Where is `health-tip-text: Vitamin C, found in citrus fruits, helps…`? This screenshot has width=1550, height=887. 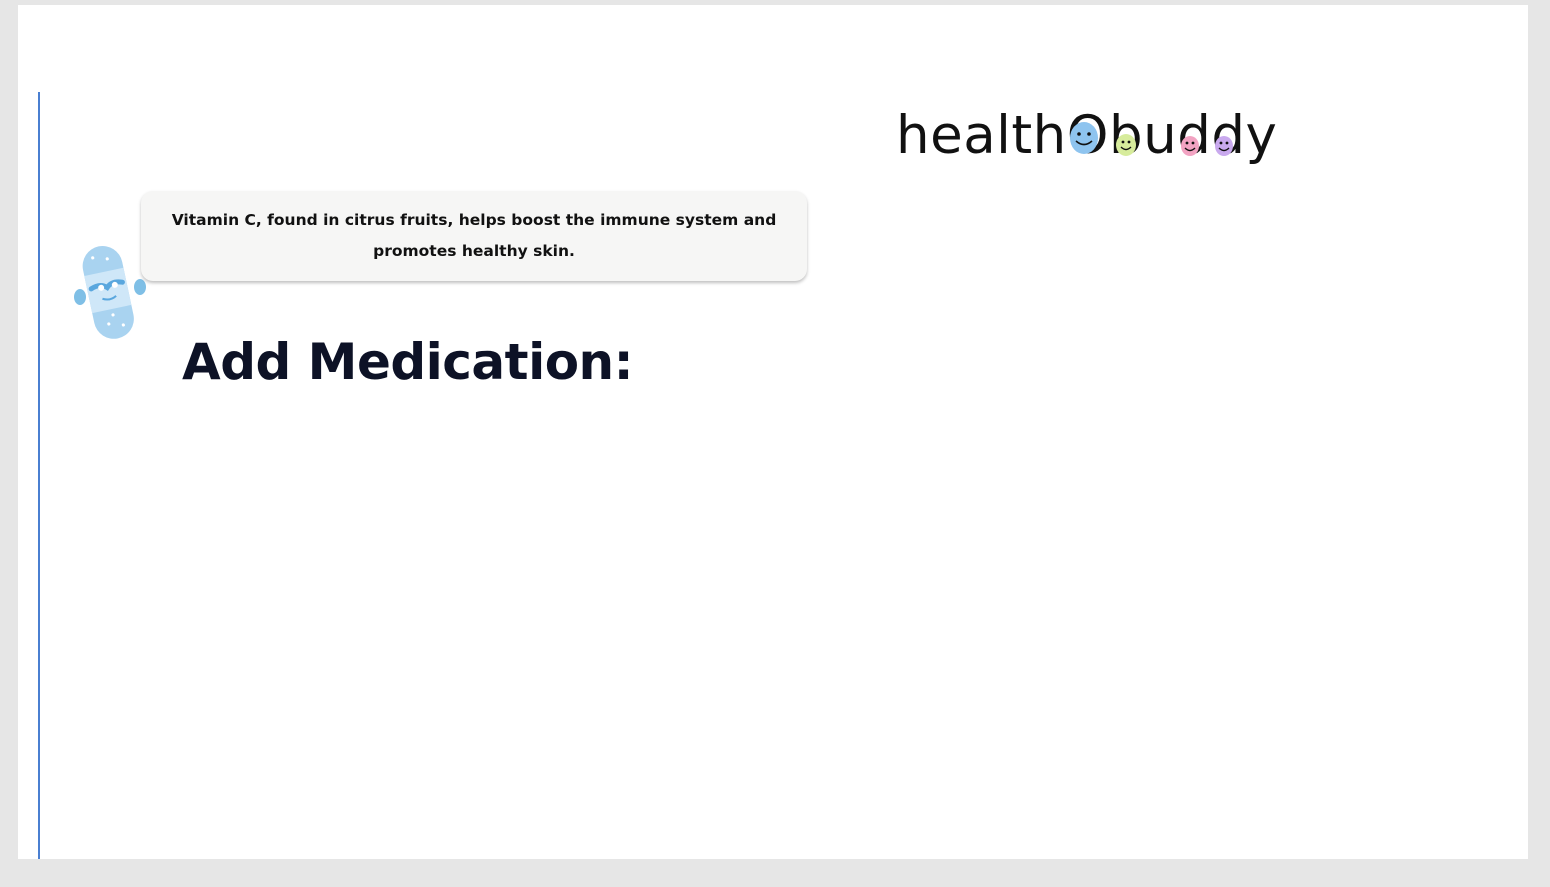
health-tip-text: Vitamin C, found in citrus fruits, helps… is located at coordinates (474, 235).